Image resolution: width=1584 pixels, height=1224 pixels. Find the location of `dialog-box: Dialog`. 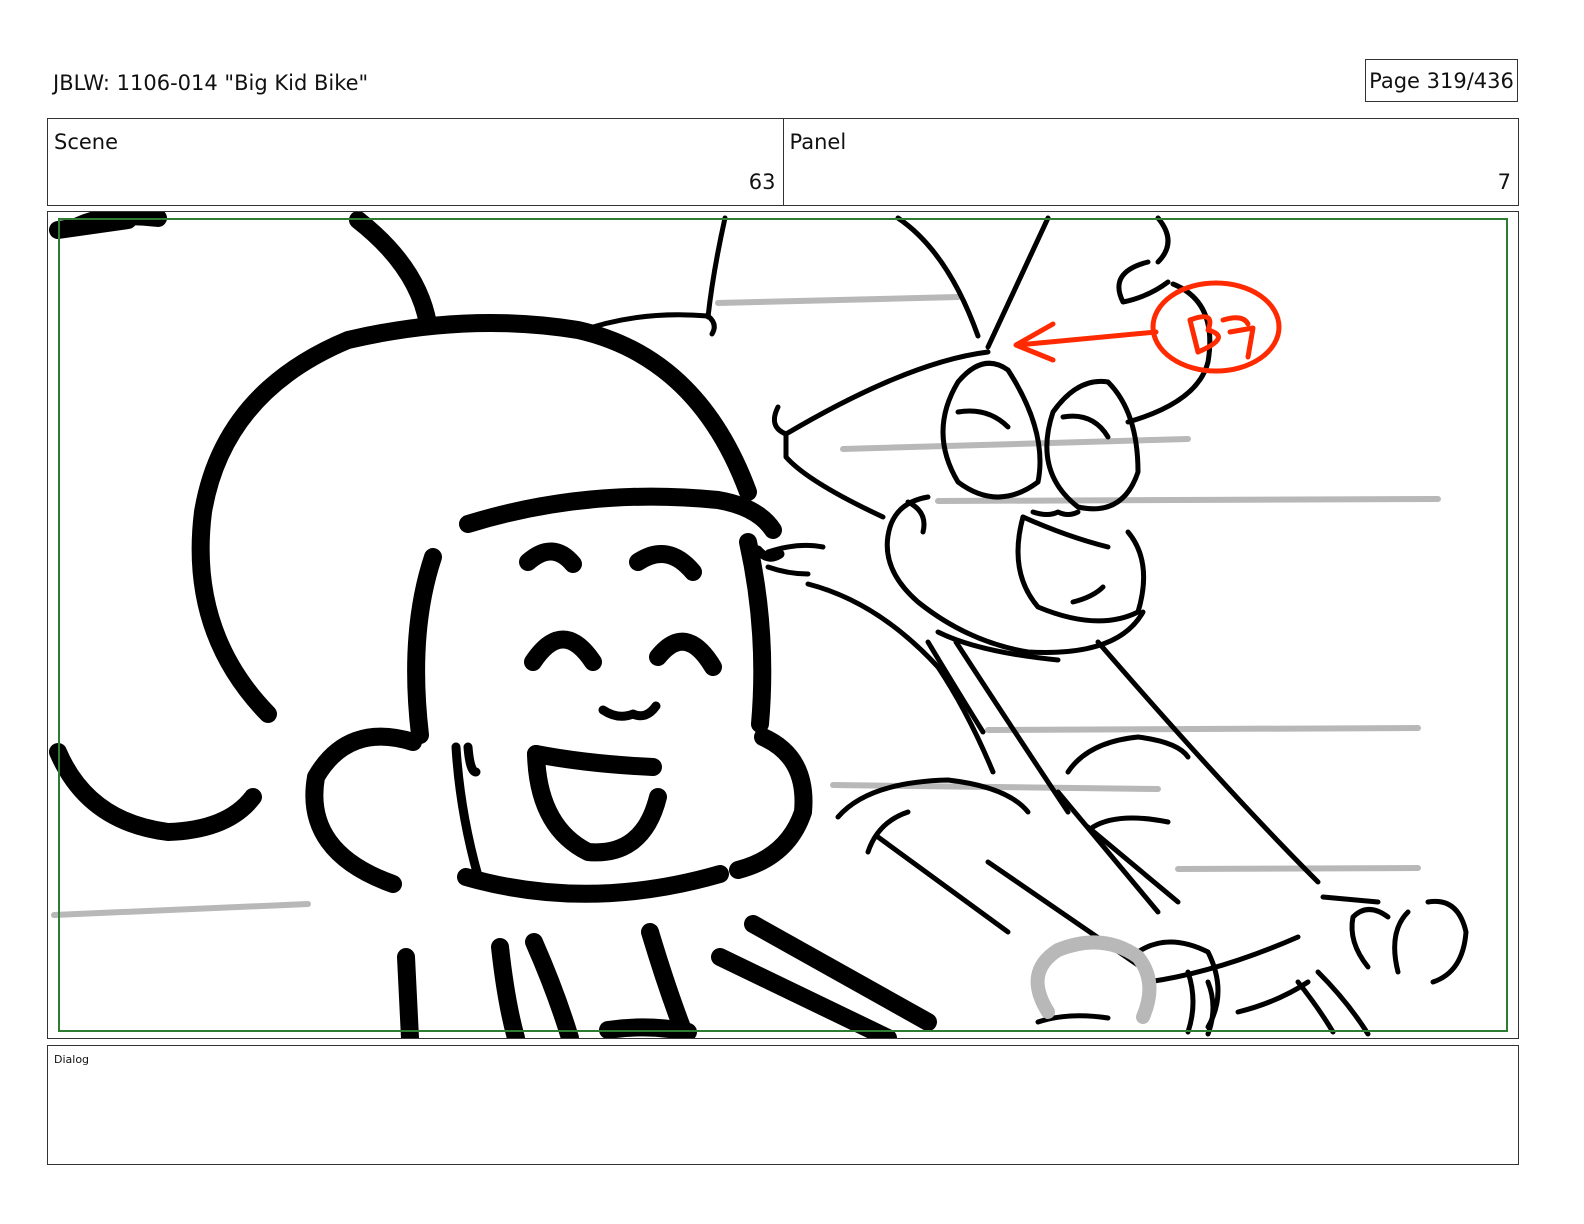

dialog-box: Dialog is located at coordinates (783, 1105).